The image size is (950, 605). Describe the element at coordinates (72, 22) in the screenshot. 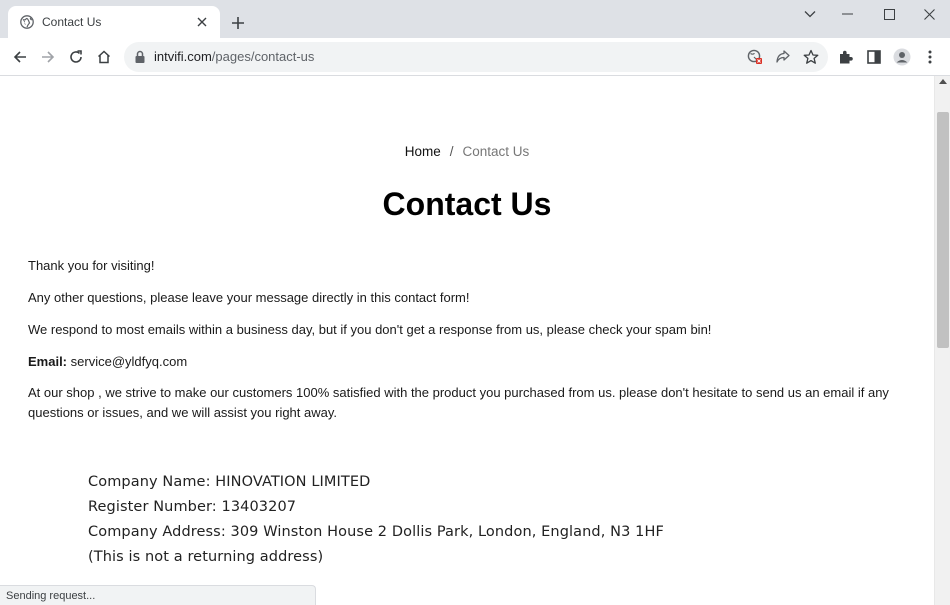

I see `tab-title: Contact Us` at that location.